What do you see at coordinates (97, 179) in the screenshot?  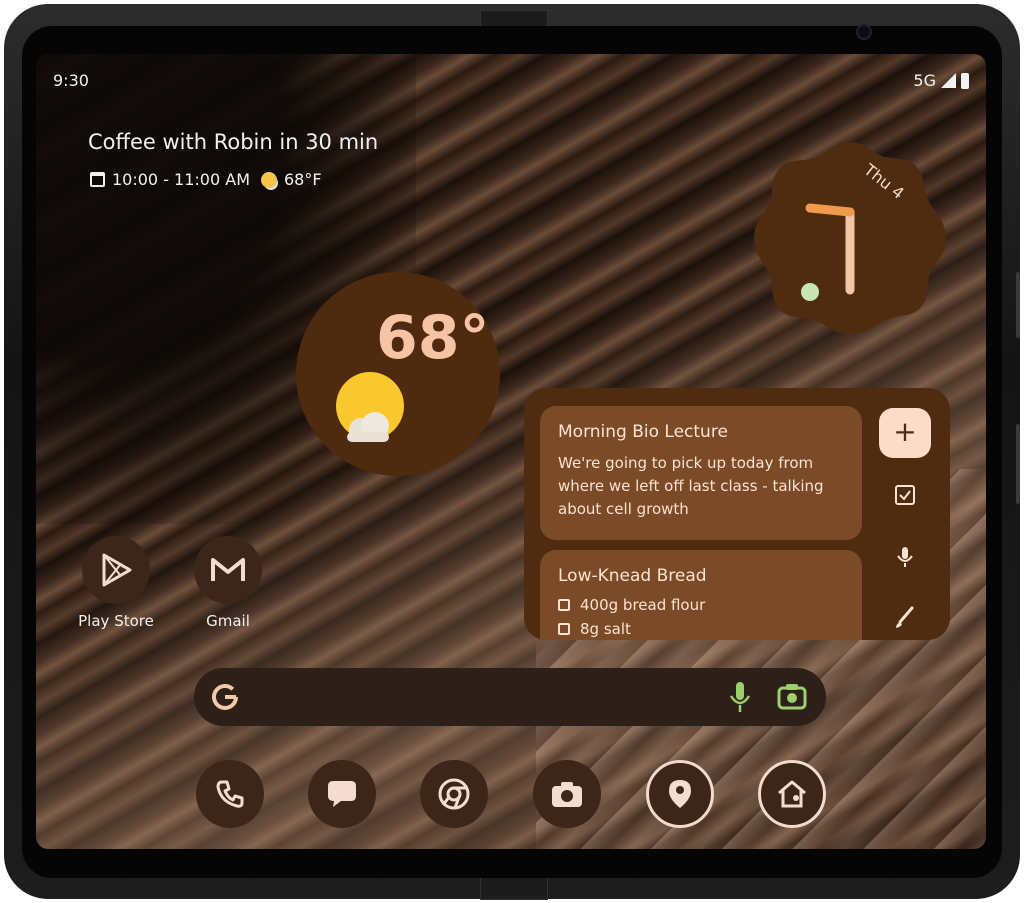 I see `calendar-icon` at bounding box center [97, 179].